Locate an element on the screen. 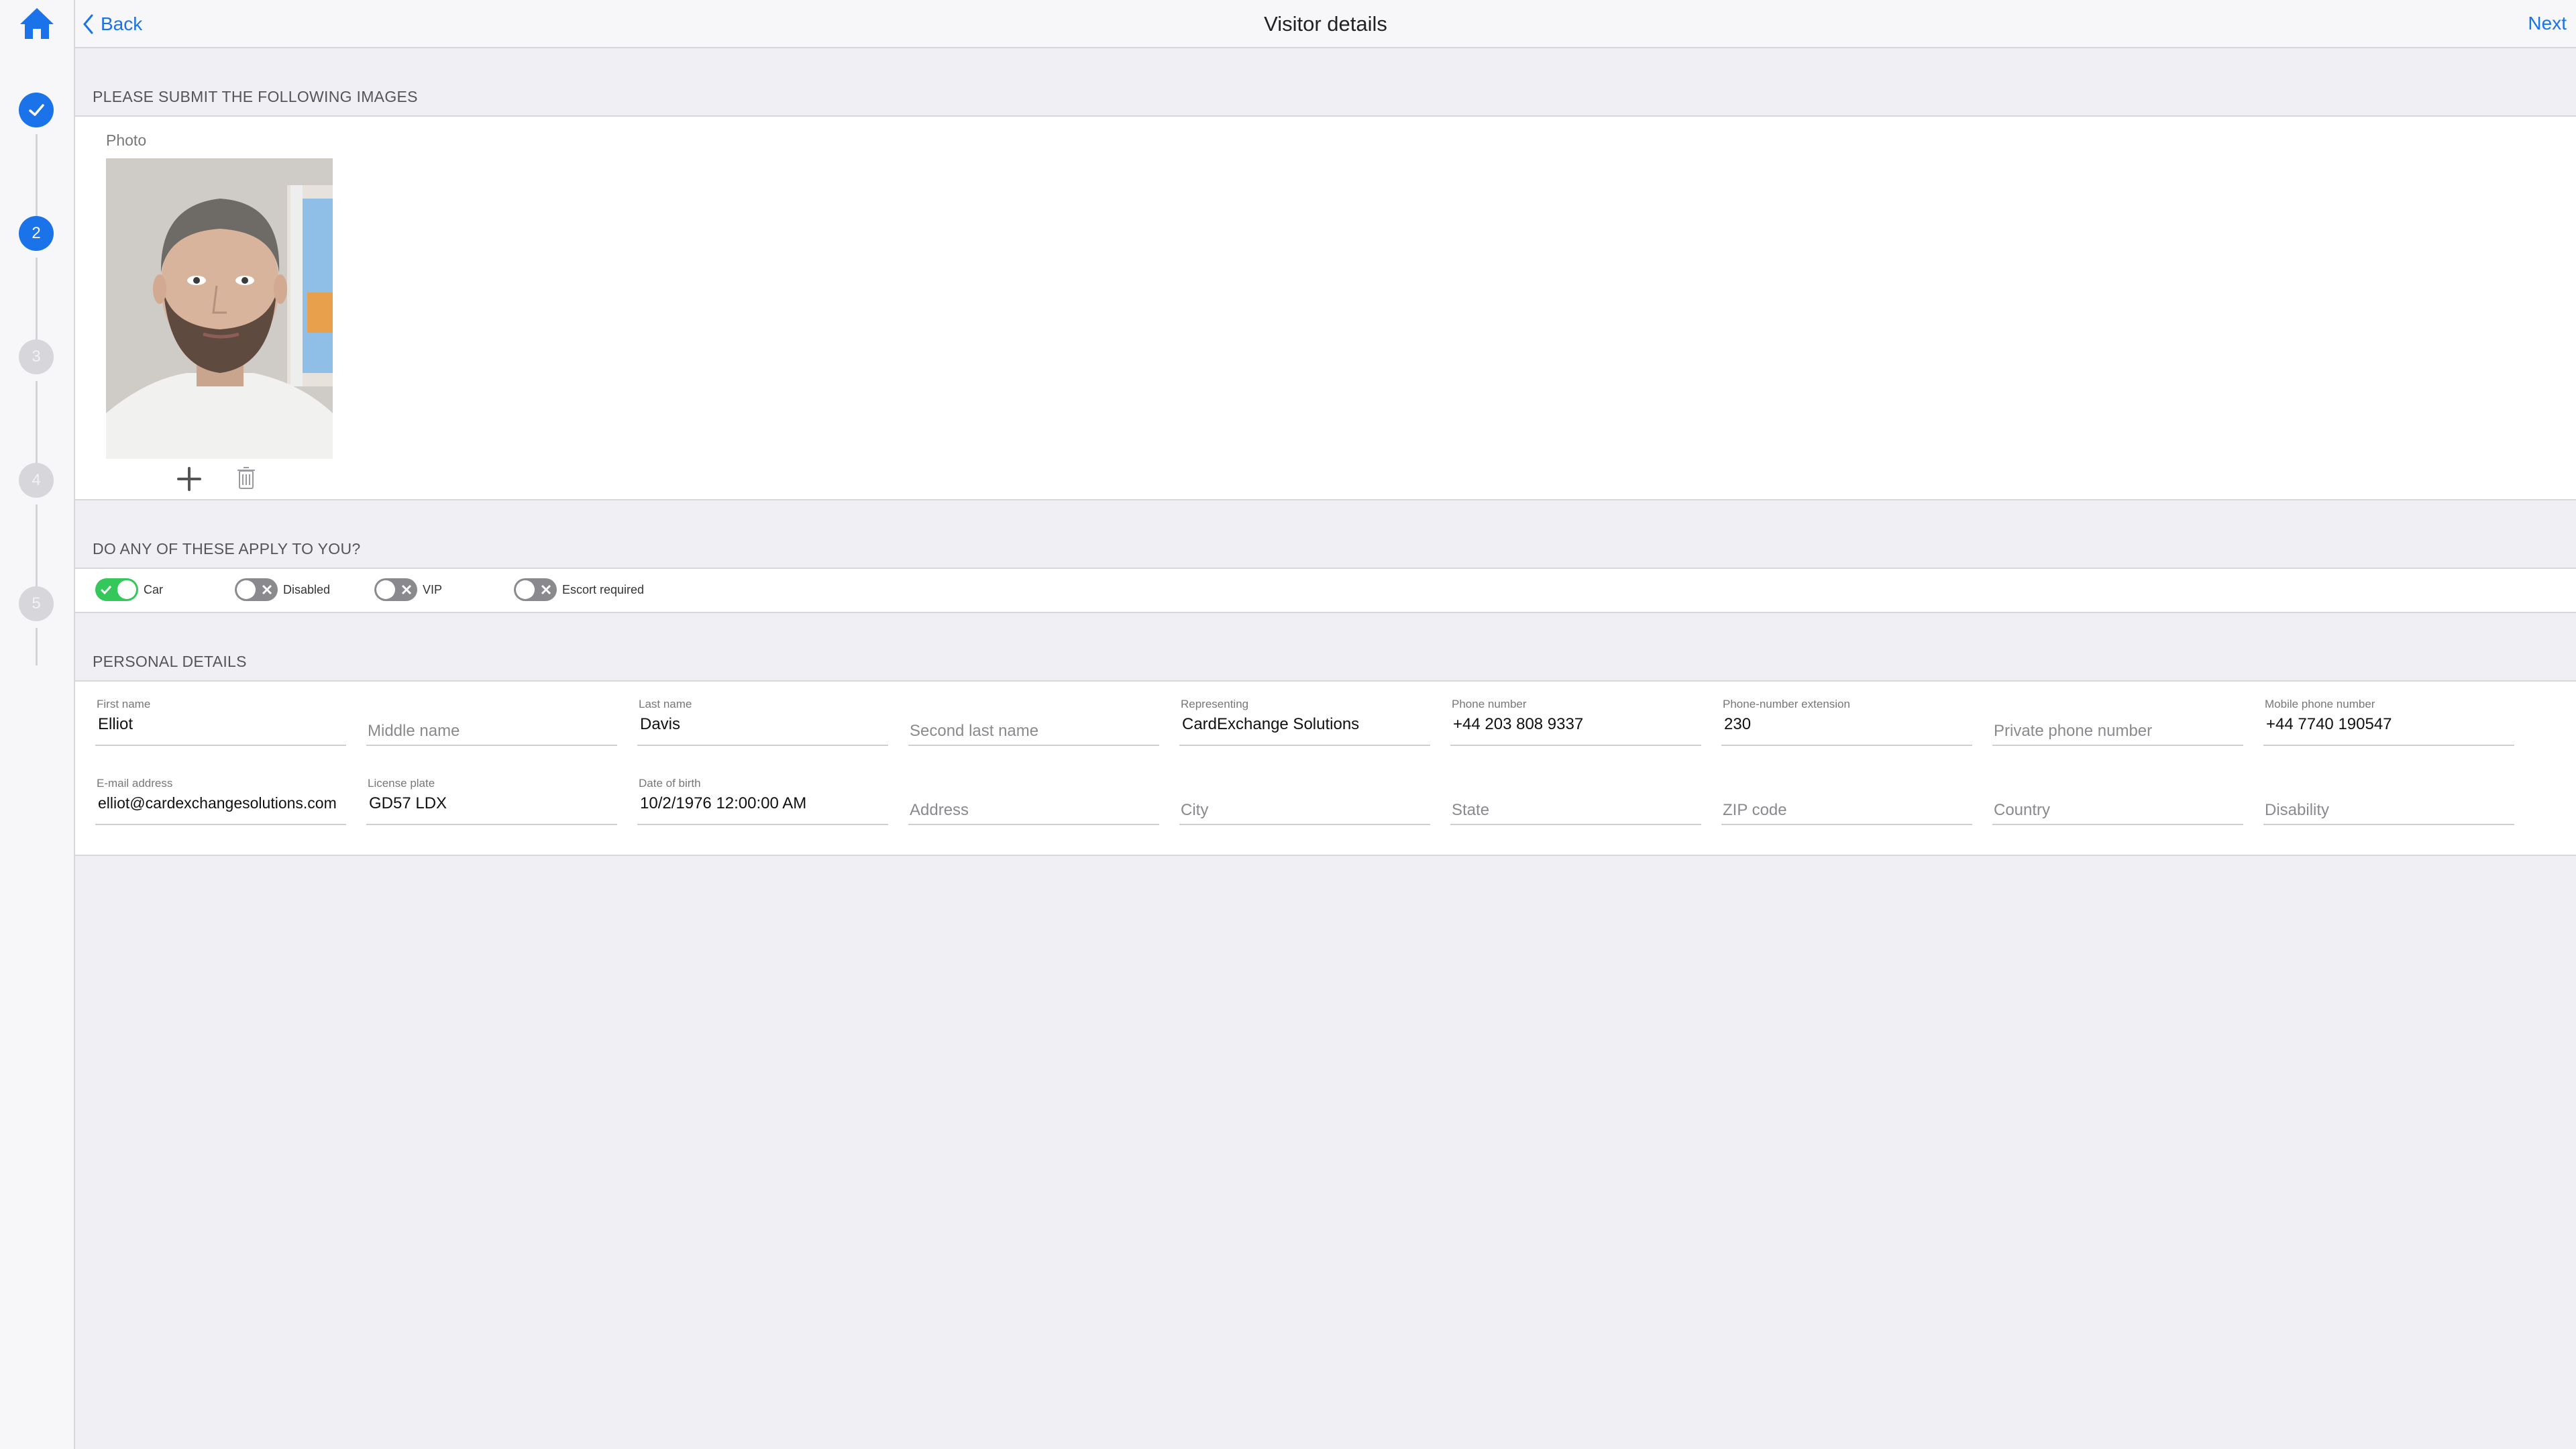  toggle-car: Car is located at coordinates (129, 589).